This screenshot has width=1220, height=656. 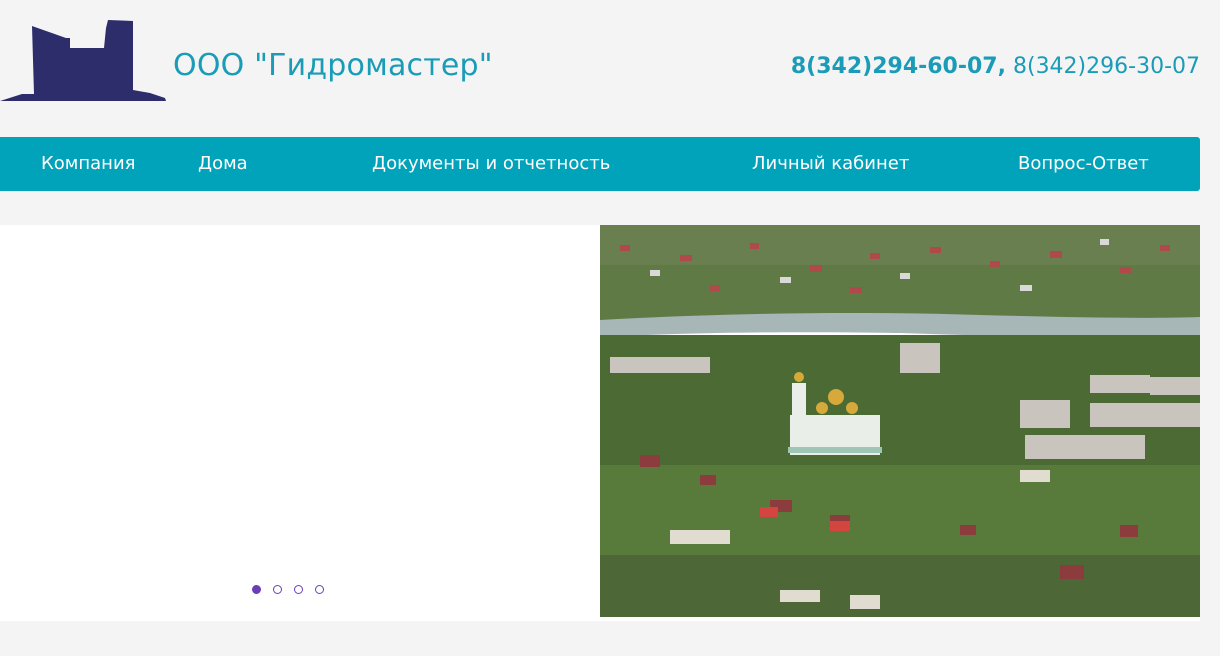 What do you see at coordinates (288, 589) in the screenshot?
I see `slider-dots` at bounding box center [288, 589].